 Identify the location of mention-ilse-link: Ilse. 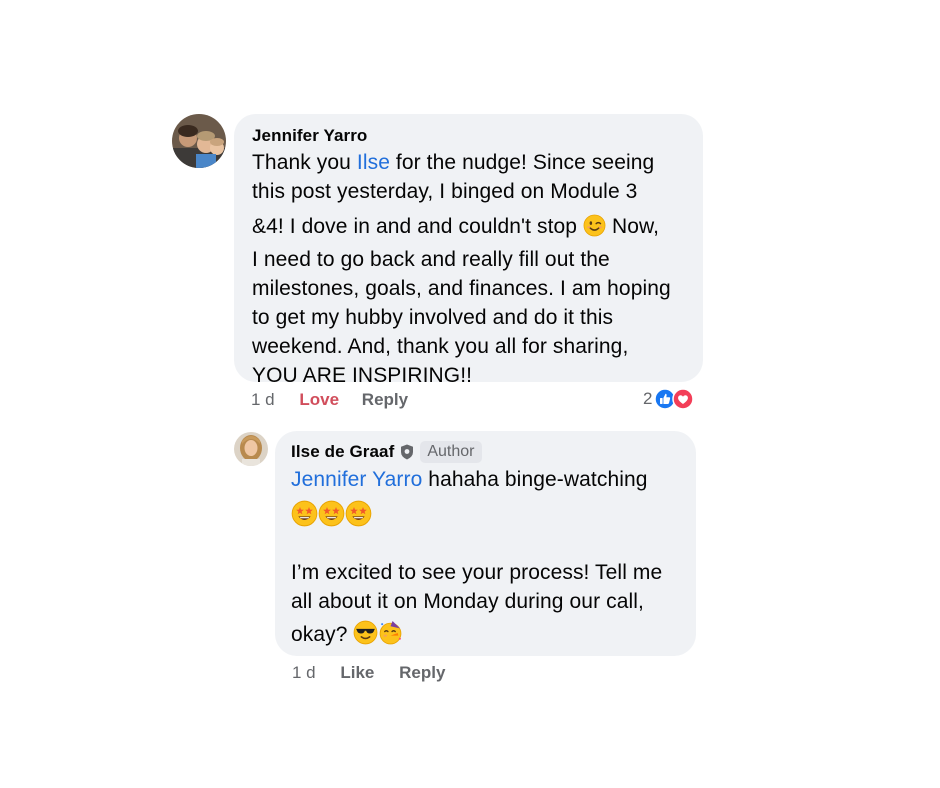
(373, 162).